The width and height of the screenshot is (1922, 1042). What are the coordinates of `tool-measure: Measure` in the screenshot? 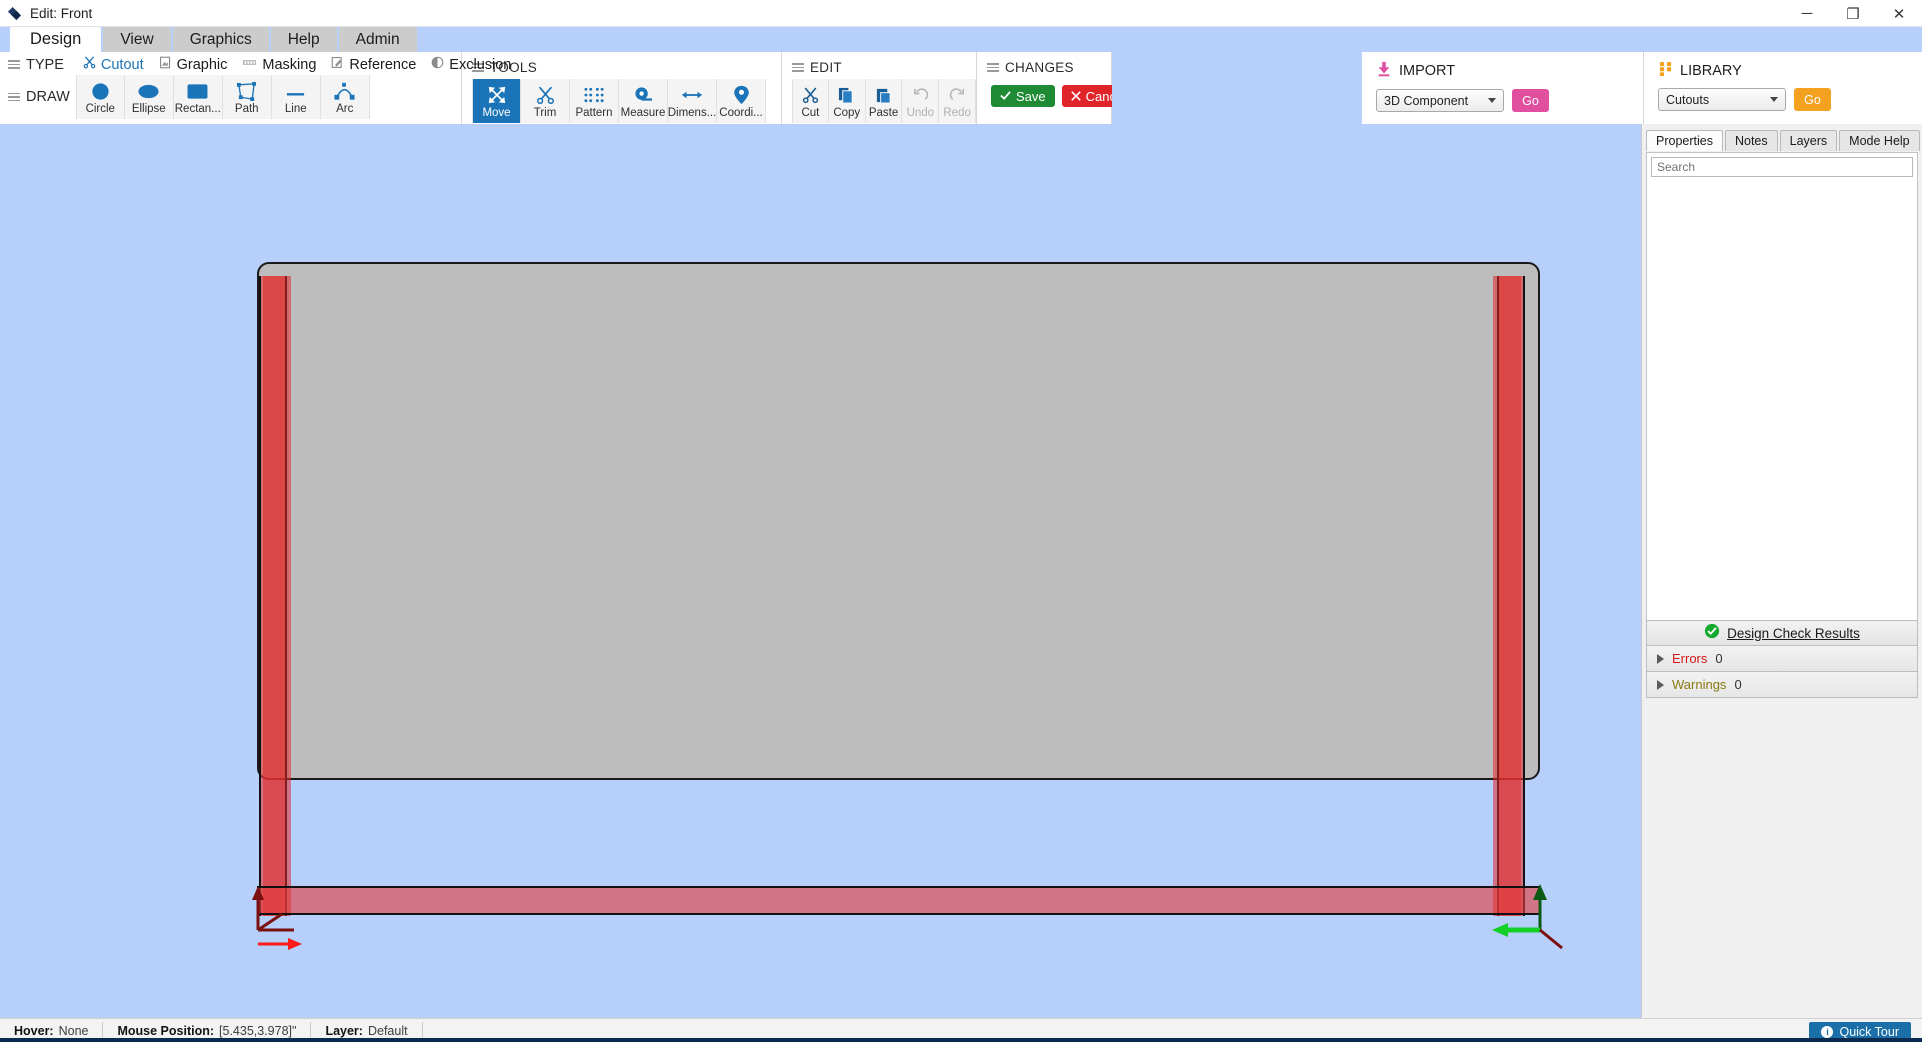 It's located at (643, 101).